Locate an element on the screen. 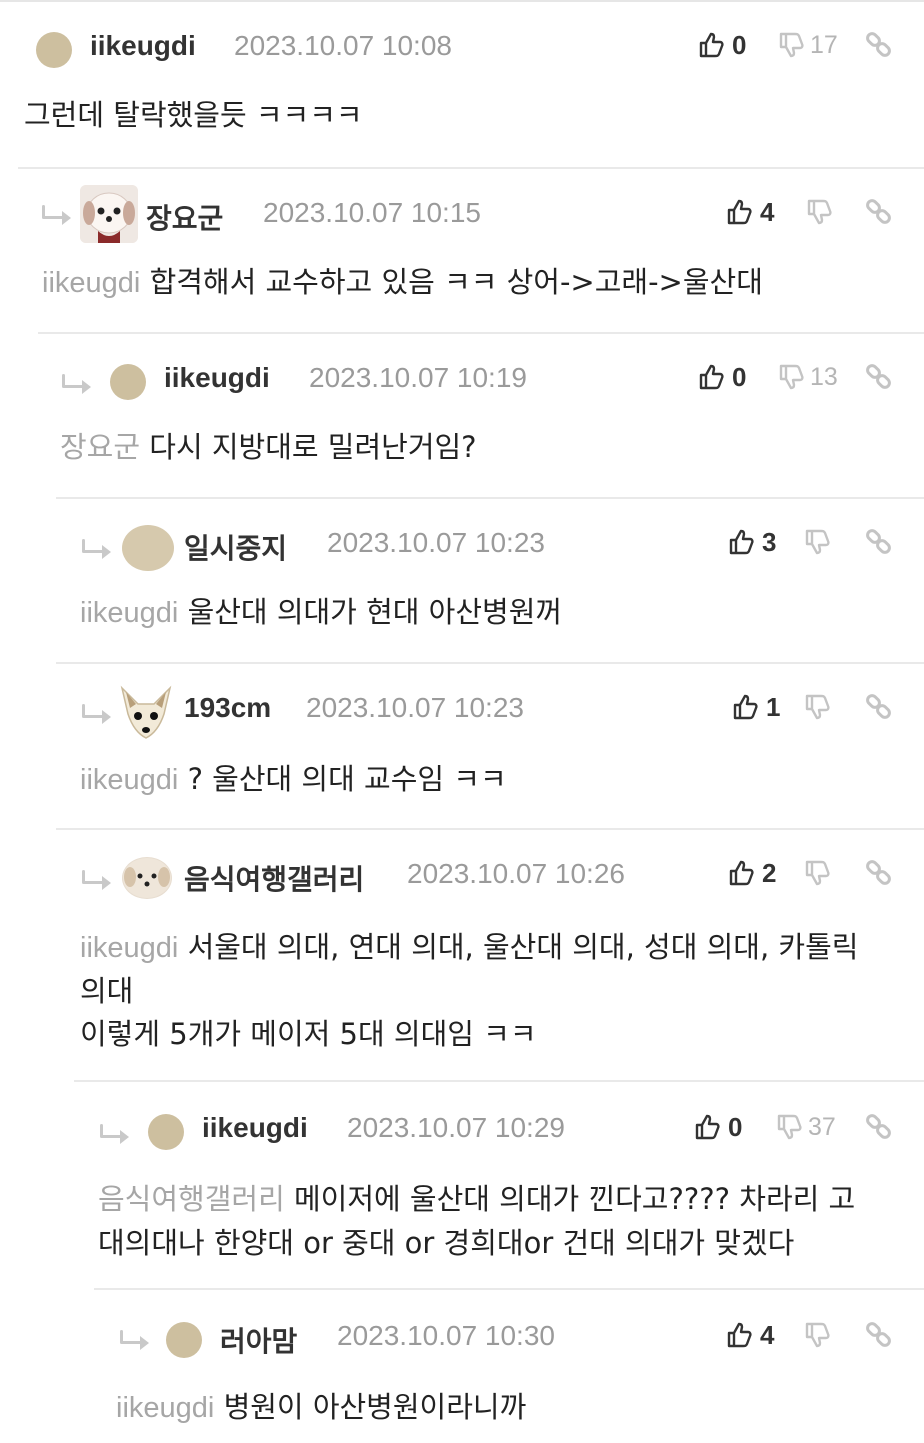 The width and height of the screenshot is (924, 1443). comment-text: ? 울산대 의대 교수임 ㅋㅋ is located at coordinates (347, 779).